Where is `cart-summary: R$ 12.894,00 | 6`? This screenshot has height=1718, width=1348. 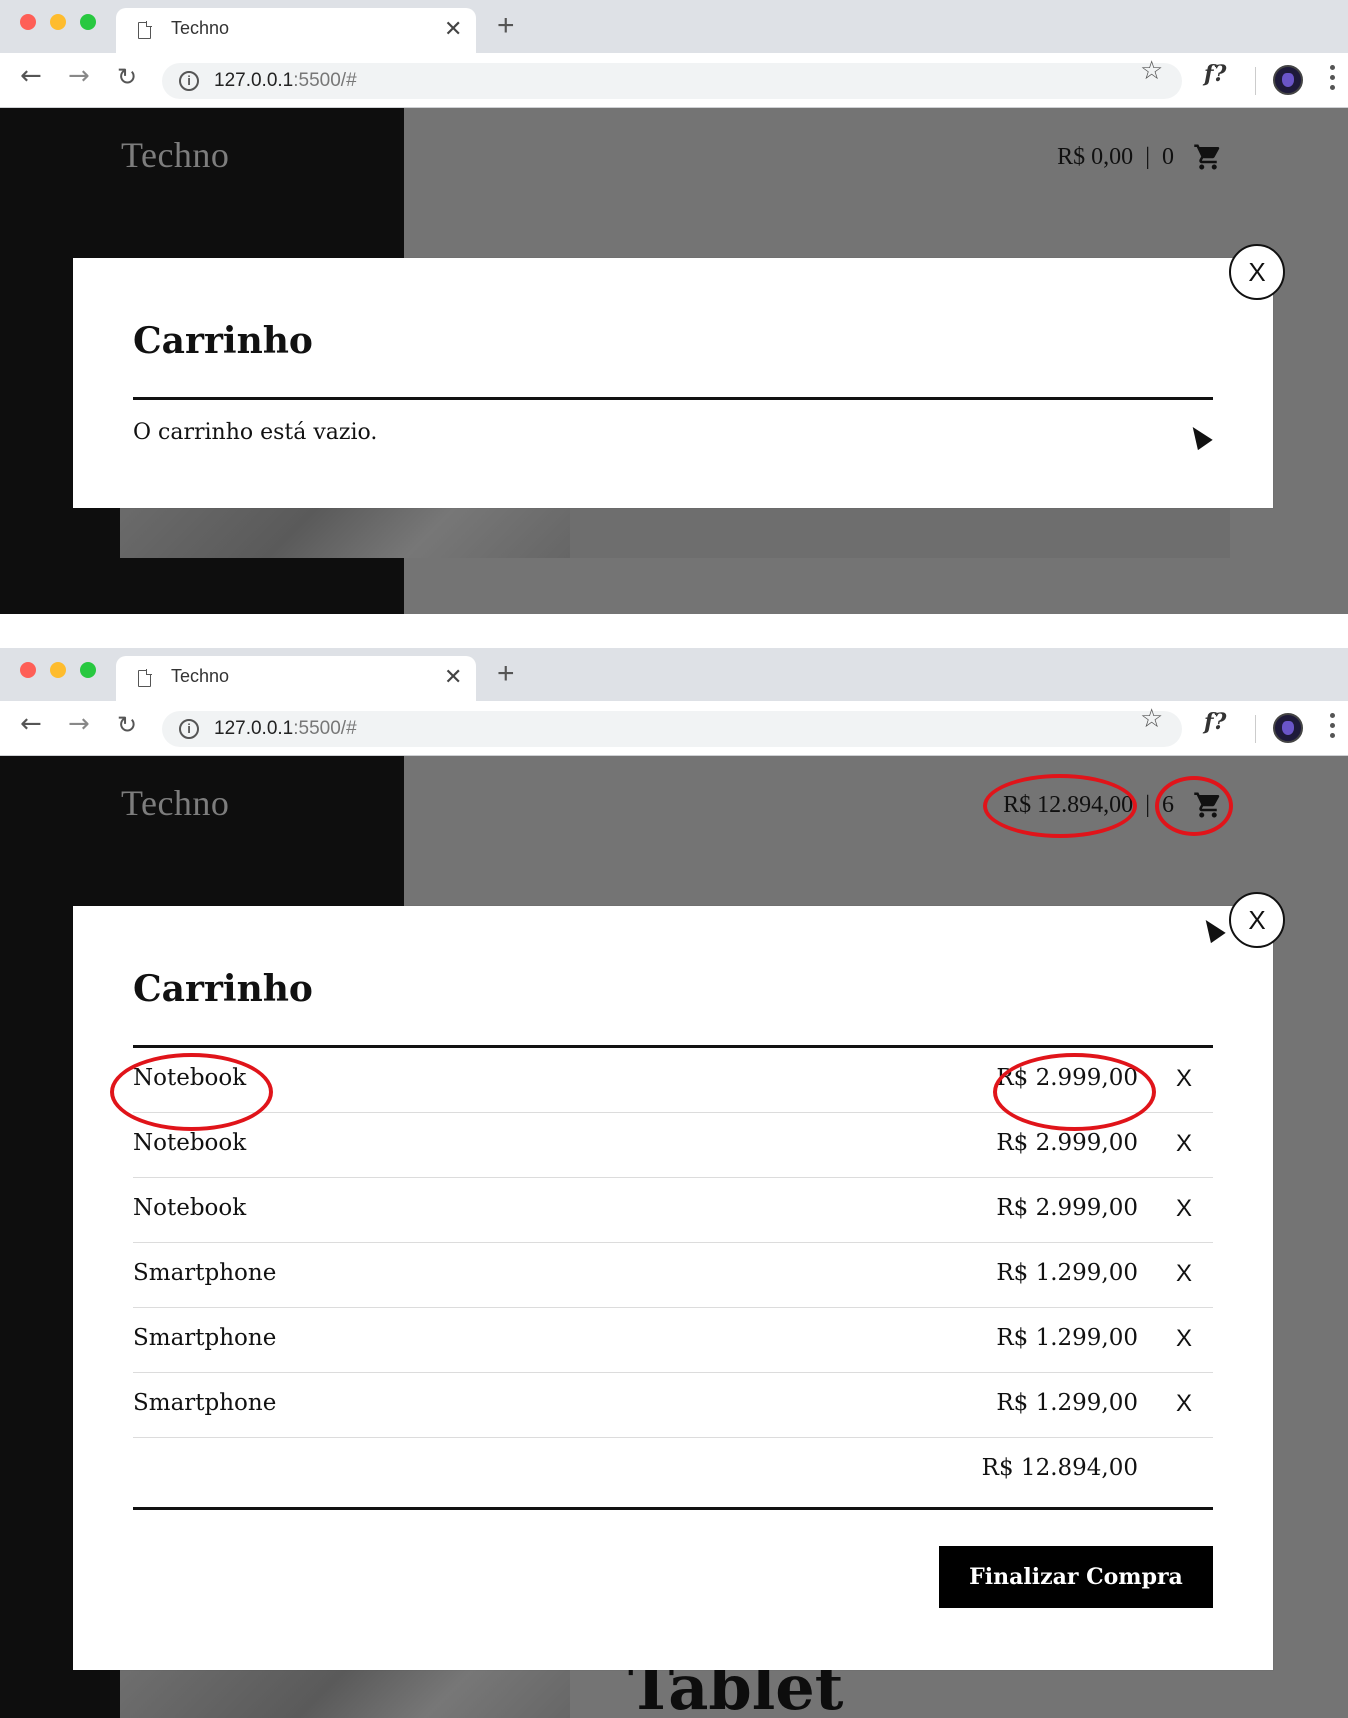
cart-summary: R$ 12.894,00 | 6 is located at coordinates (1113, 805).